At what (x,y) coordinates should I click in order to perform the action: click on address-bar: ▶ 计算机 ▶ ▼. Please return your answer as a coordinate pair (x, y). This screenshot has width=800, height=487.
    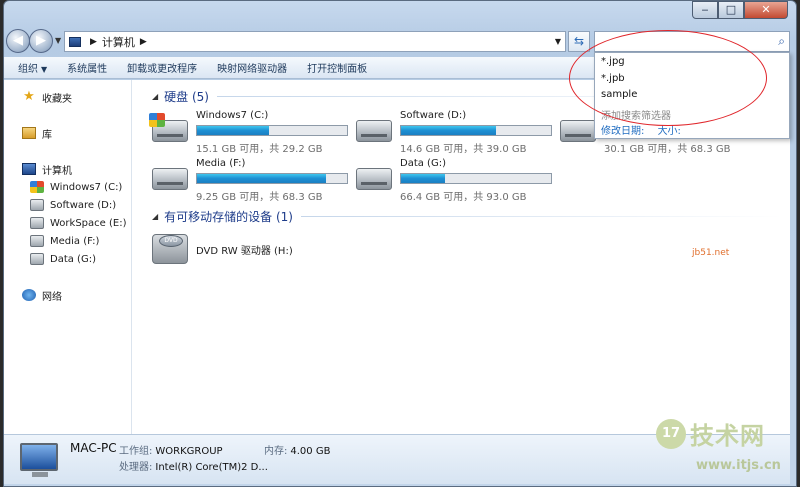
    Looking at the image, I should click on (315, 41).